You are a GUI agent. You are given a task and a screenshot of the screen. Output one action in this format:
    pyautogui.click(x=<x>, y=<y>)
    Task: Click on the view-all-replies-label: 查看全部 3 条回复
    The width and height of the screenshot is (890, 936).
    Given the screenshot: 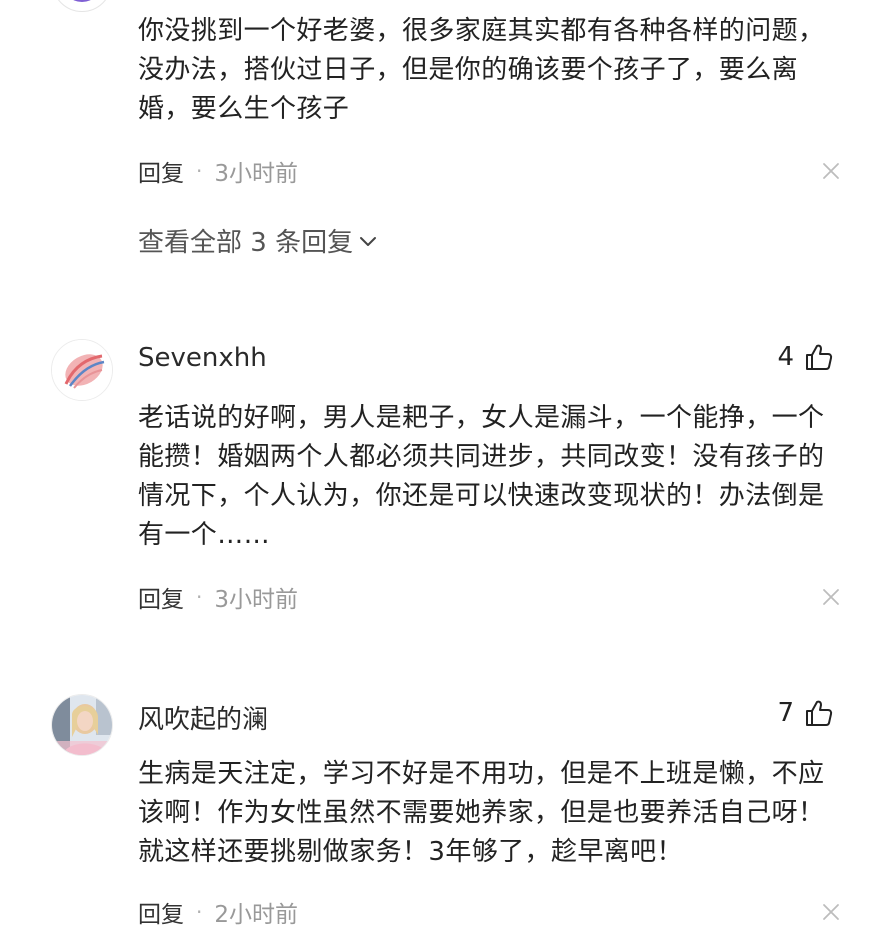 What is the action you would take?
    pyautogui.click(x=246, y=243)
    